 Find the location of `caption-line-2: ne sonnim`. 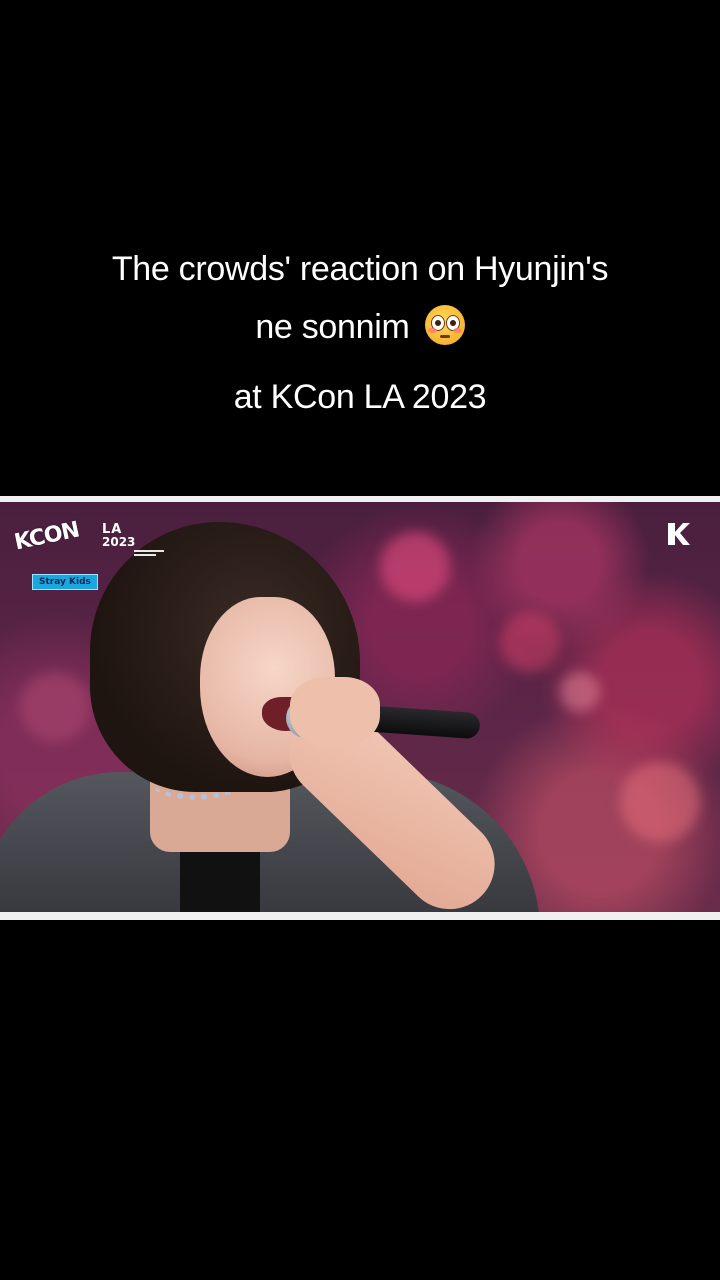

caption-line-2: ne sonnim is located at coordinates (360, 327).